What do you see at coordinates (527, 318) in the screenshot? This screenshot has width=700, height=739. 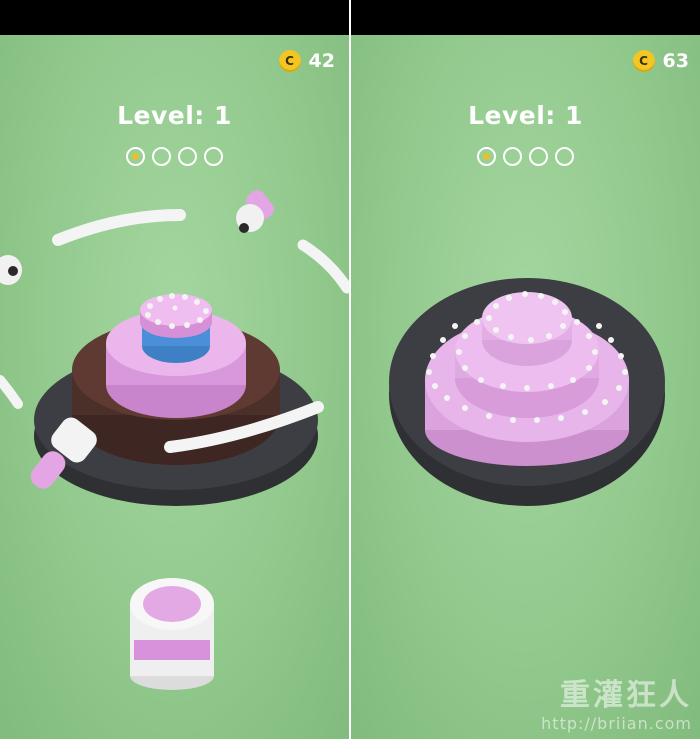 I see `cake-tier-top` at bounding box center [527, 318].